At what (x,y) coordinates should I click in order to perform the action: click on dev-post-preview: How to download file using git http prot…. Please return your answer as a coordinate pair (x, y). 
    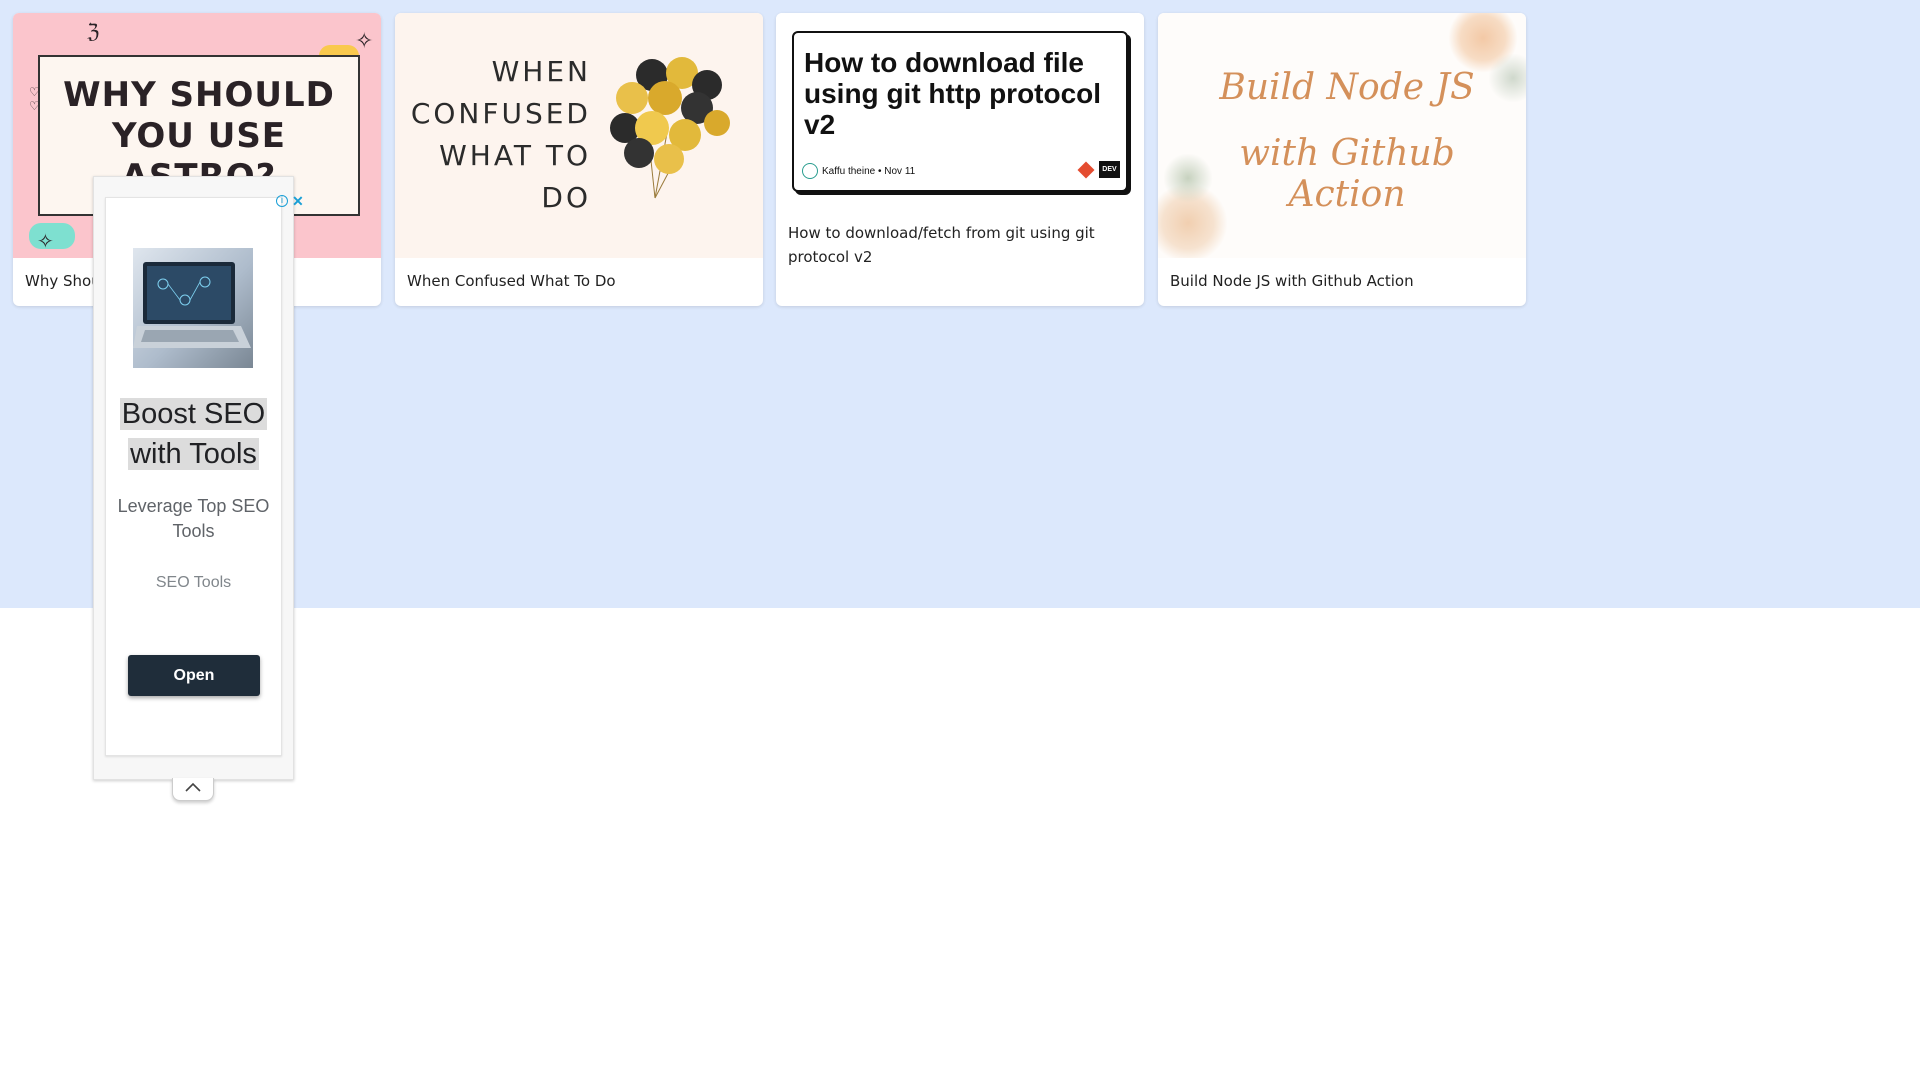
    Looking at the image, I should click on (960, 111).